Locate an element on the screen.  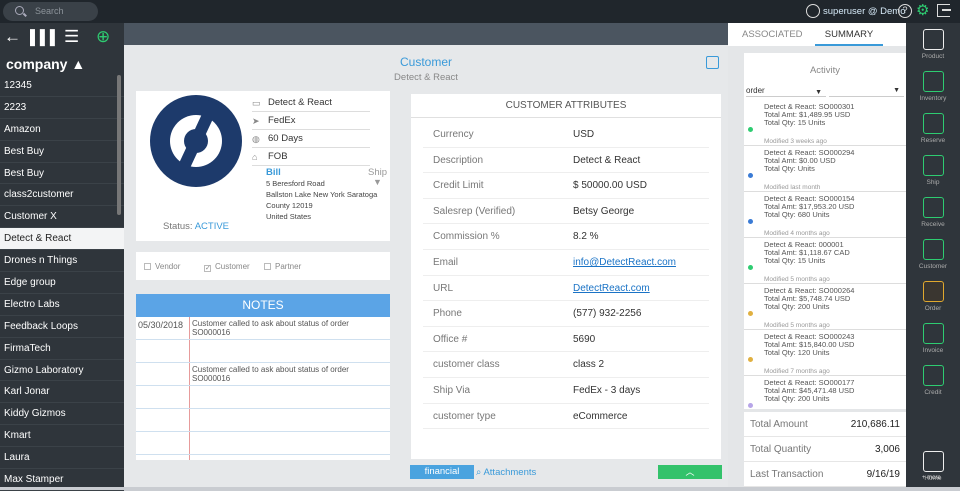
user-icon is located at coordinates (813, 11).